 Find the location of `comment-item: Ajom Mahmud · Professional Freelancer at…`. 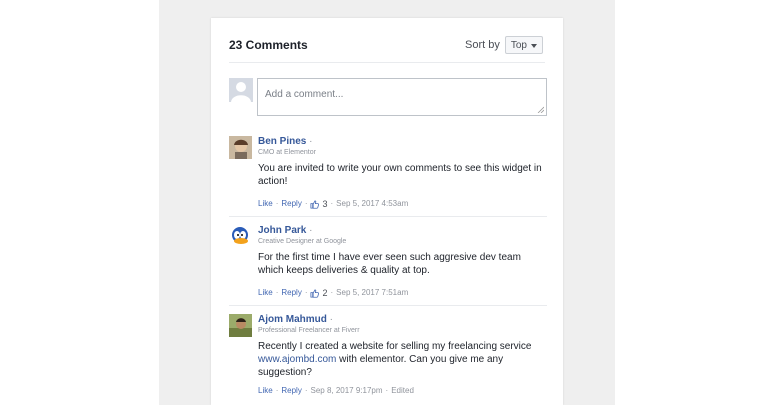

comment-item: Ajom Mahmud · Professional Freelancer at… is located at coordinates (388, 359).